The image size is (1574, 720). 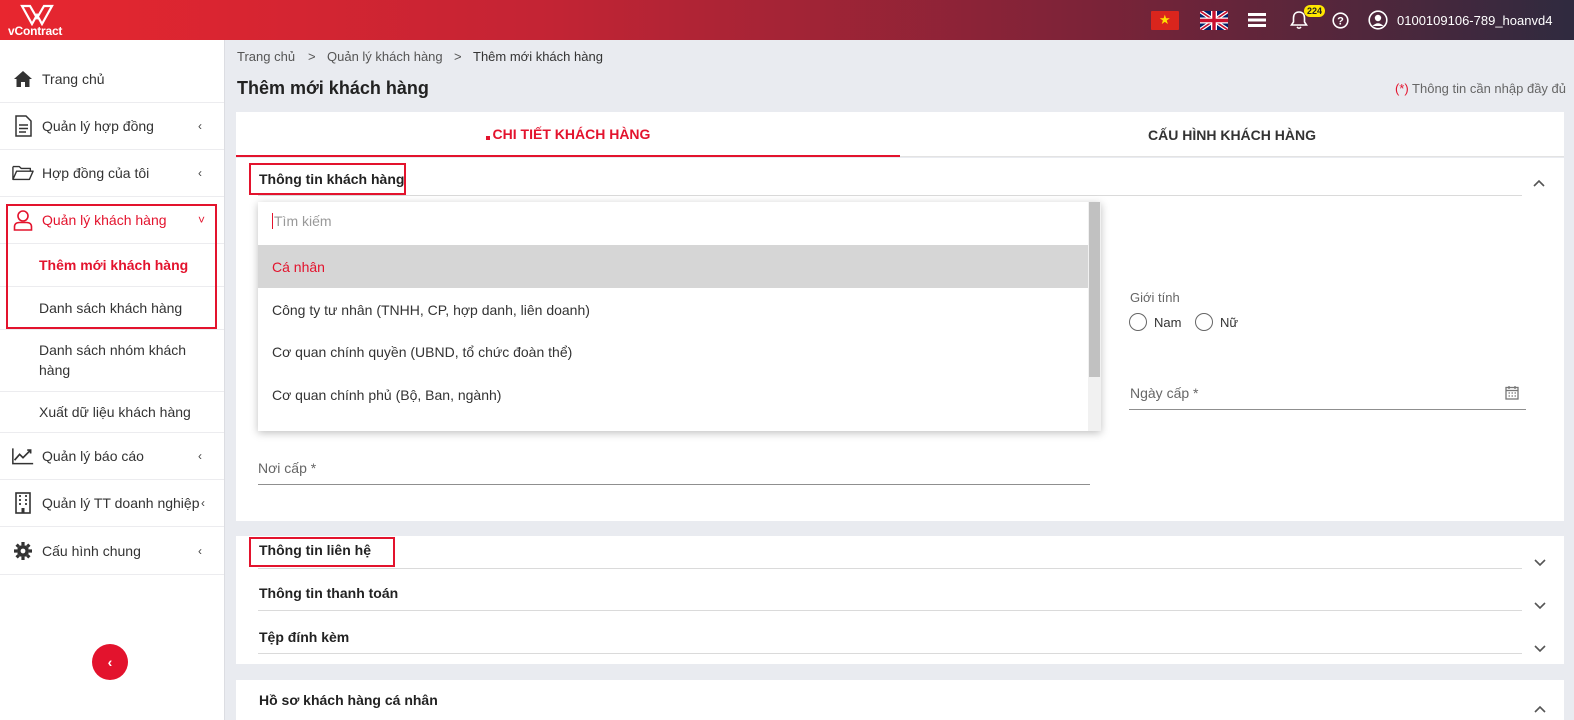 I want to click on required-mark: (*), so click(x=1401, y=88).